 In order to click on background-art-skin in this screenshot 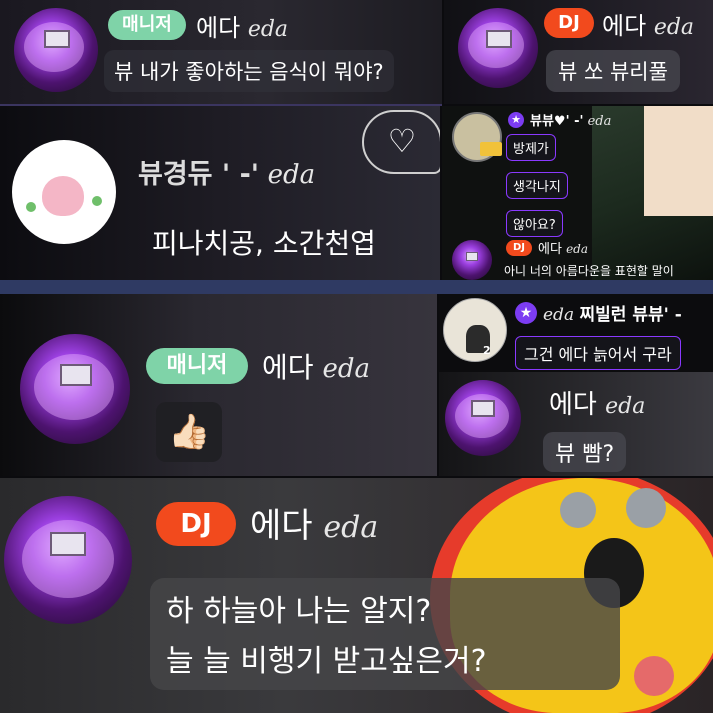, I will do `click(678, 161)`.